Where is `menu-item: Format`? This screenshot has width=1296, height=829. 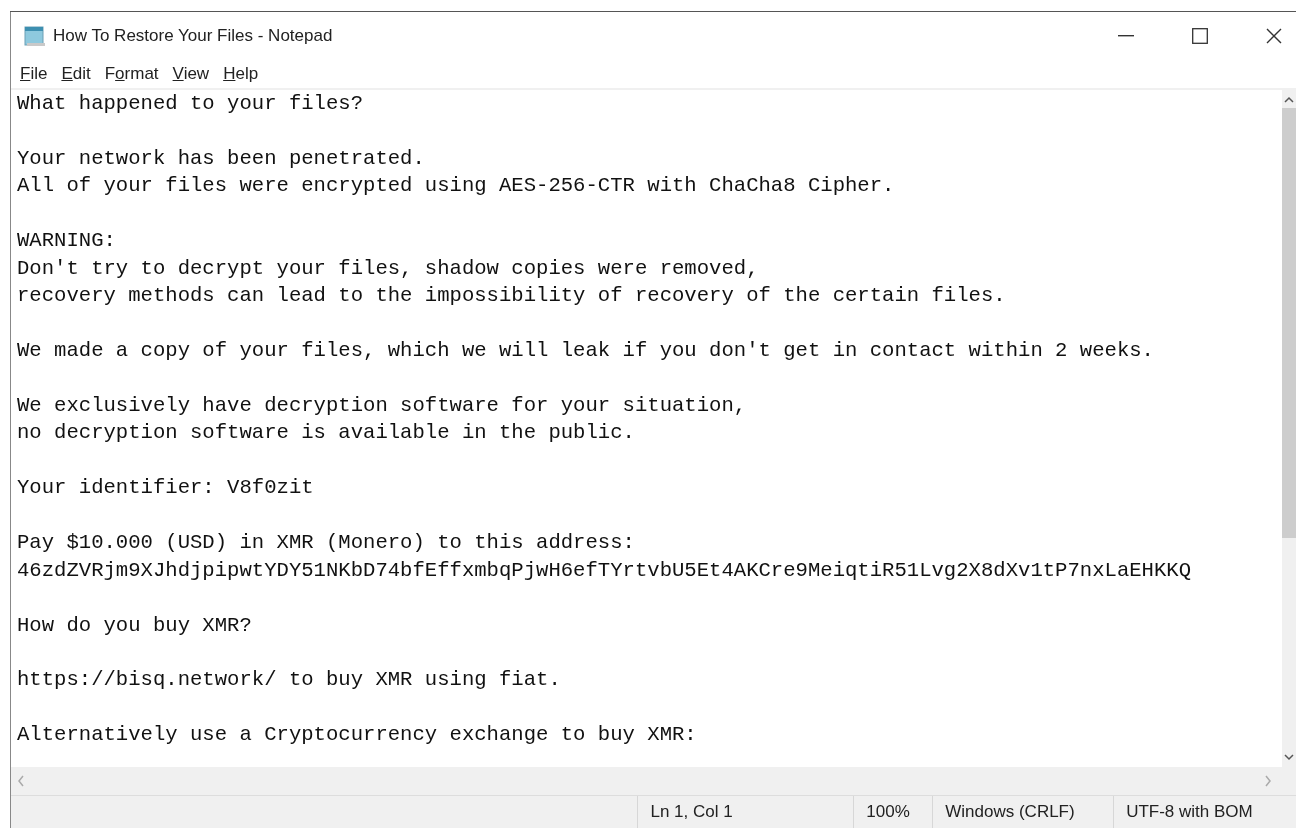 menu-item: Format is located at coordinates (131, 74).